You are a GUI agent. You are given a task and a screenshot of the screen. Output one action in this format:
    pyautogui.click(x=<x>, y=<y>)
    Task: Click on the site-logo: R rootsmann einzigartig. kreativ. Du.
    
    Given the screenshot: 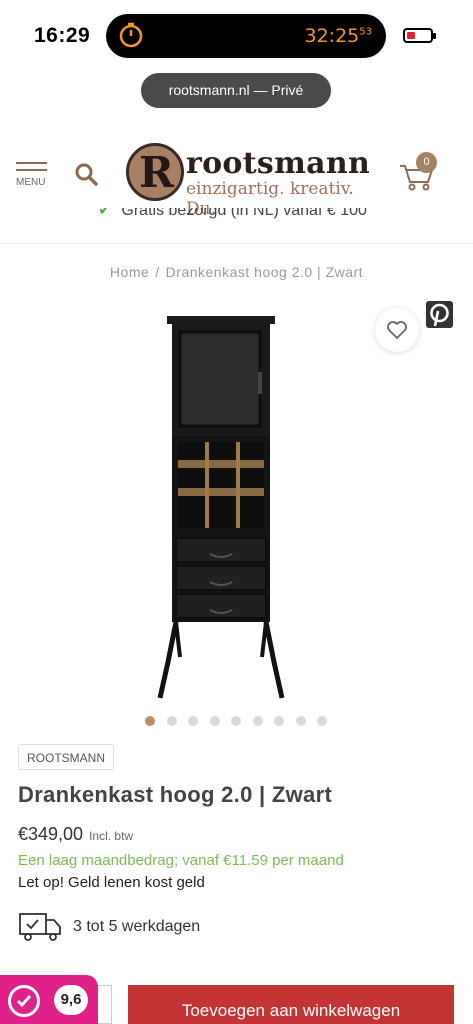 What is the action you would take?
    pyautogui.click(x=251, y=181)
    